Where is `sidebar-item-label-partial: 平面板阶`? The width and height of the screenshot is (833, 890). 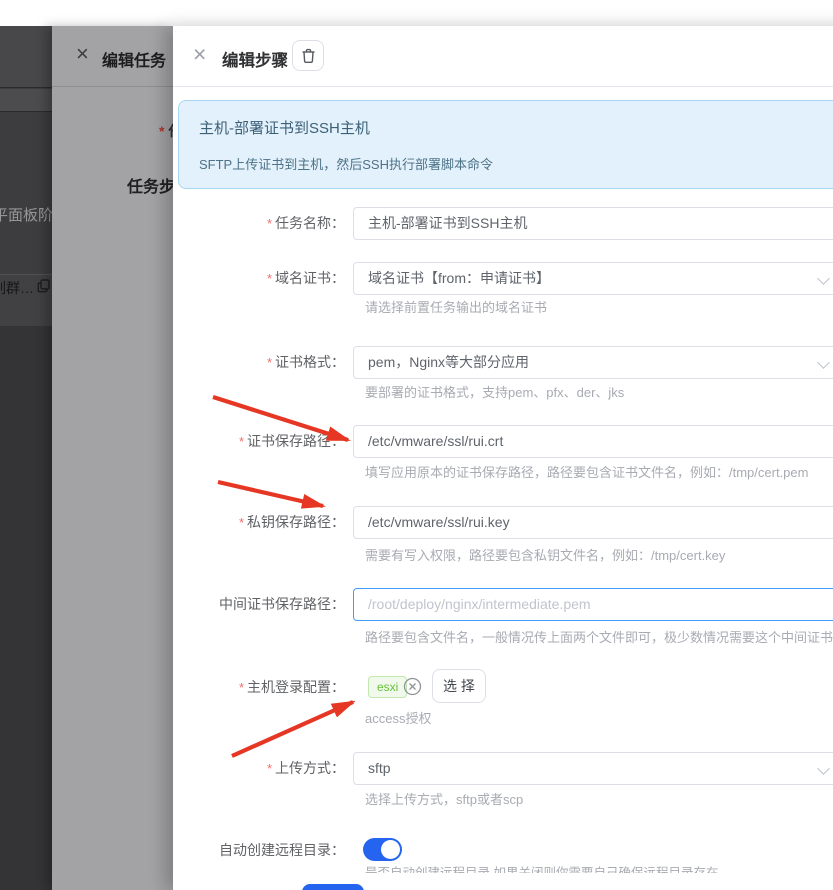
sidebar-item-label-partial: 平面板阶 is located at coordinates (26, 215).